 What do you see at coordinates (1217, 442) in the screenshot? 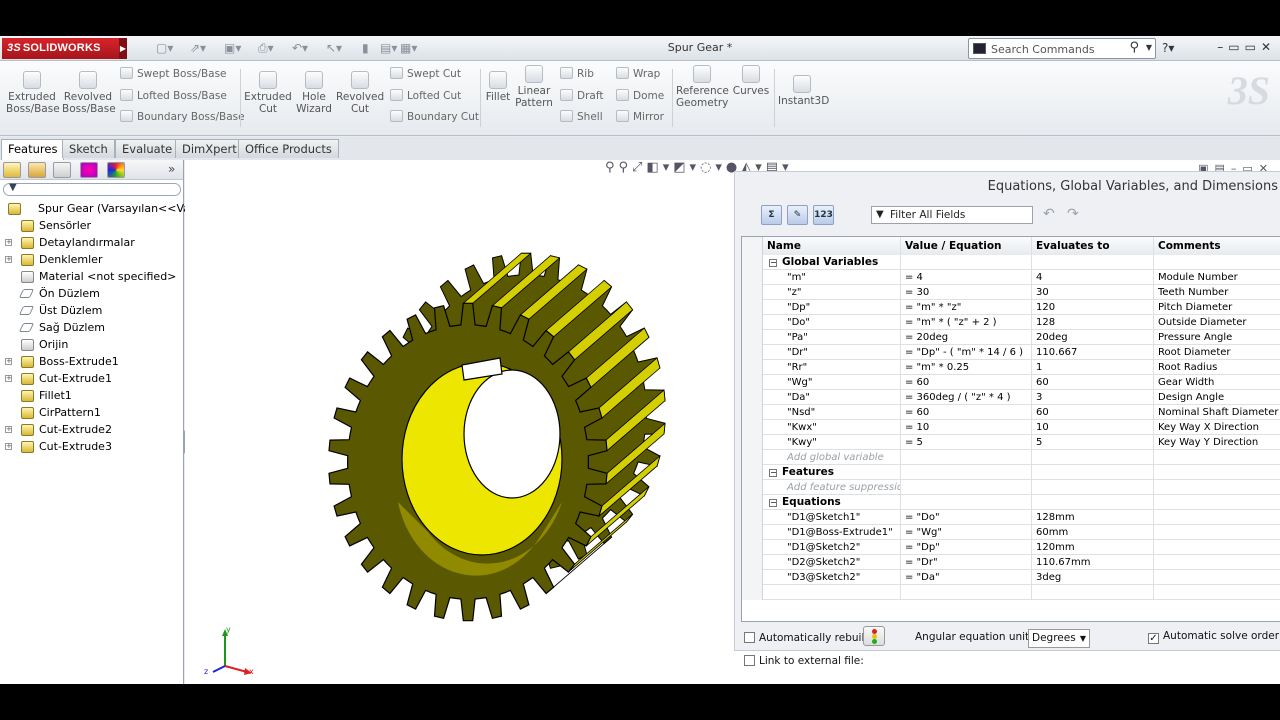
I see `comment-cell: Key Way Y Direction` at bounding box center [1217, 442].